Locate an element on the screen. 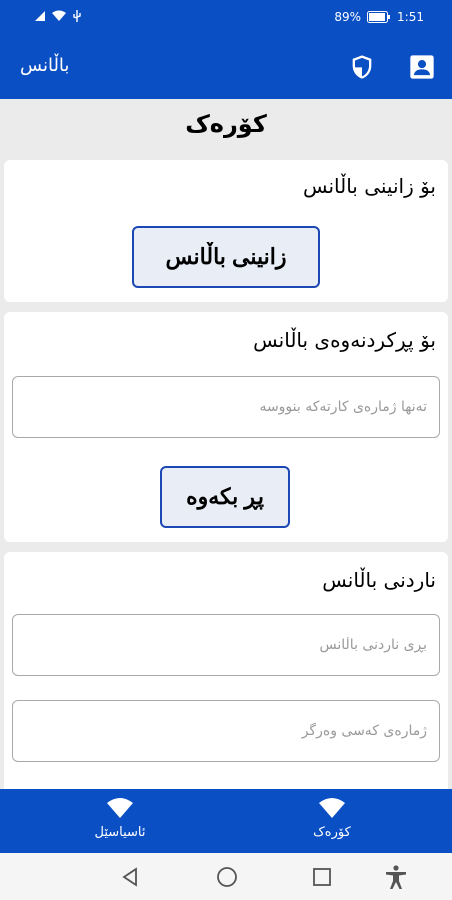 The height and width of the screenshot is (900, 452). page-title: کۆرەک is located at coordinates (226, 124).